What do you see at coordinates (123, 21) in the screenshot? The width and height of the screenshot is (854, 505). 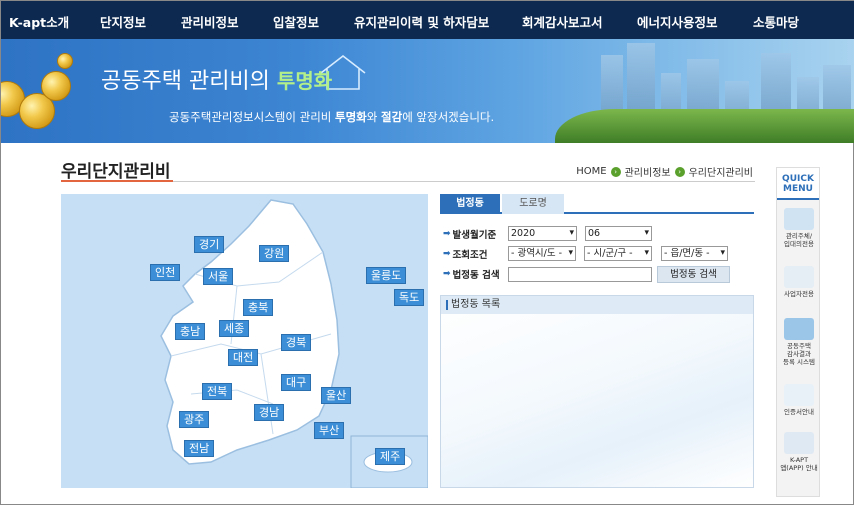 I see `nav-item-complex-info: 단지정보` at bounding box center [123, 21].